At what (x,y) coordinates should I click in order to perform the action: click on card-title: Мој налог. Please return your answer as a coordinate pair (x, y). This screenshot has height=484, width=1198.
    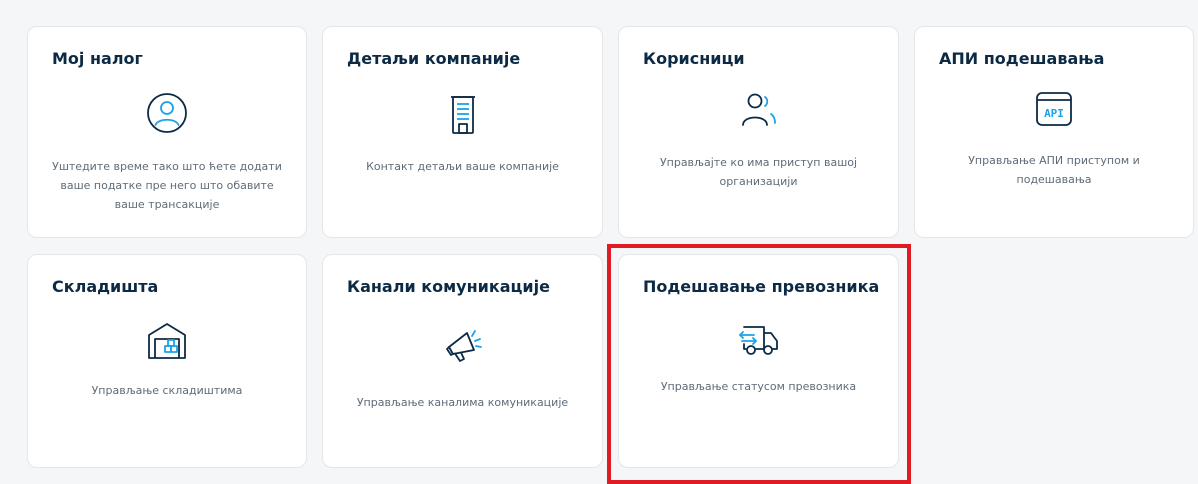
    Looking at the image, I should click on (97, 58).